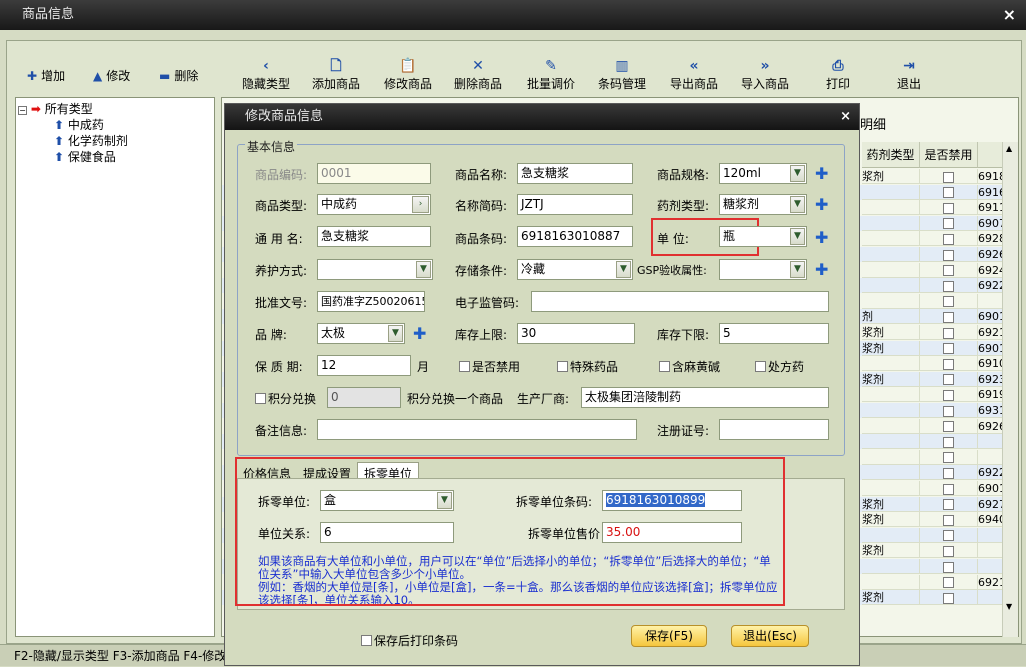  I want to click on collapse-icon: −, so click(22, 110).